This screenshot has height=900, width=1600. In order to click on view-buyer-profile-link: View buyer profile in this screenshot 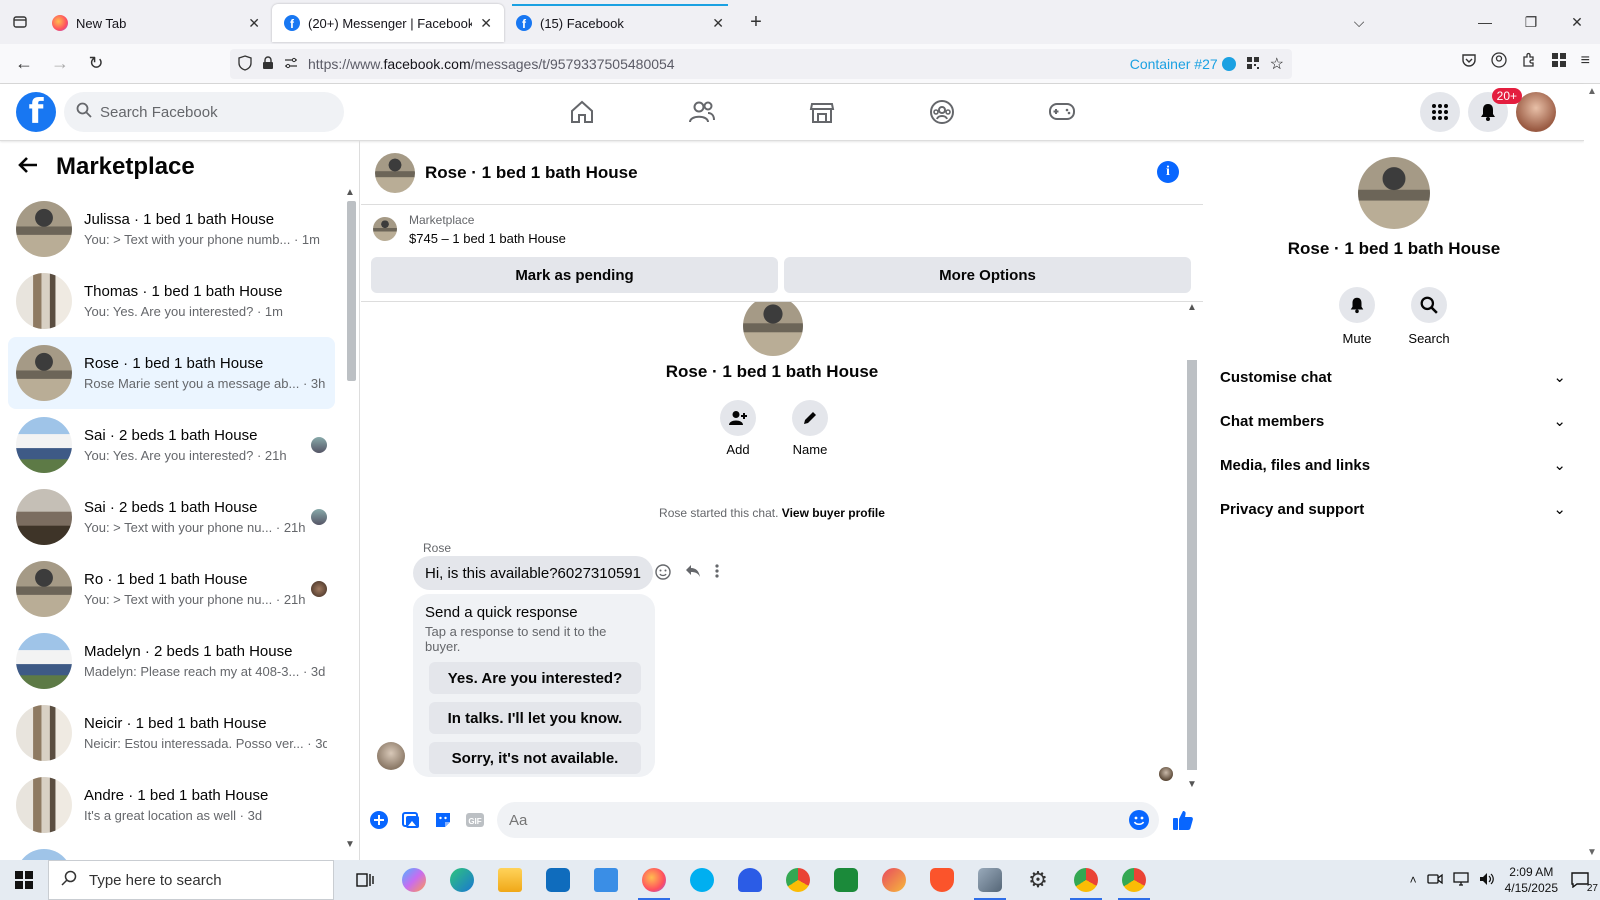, I will do `click(833, 513)`.